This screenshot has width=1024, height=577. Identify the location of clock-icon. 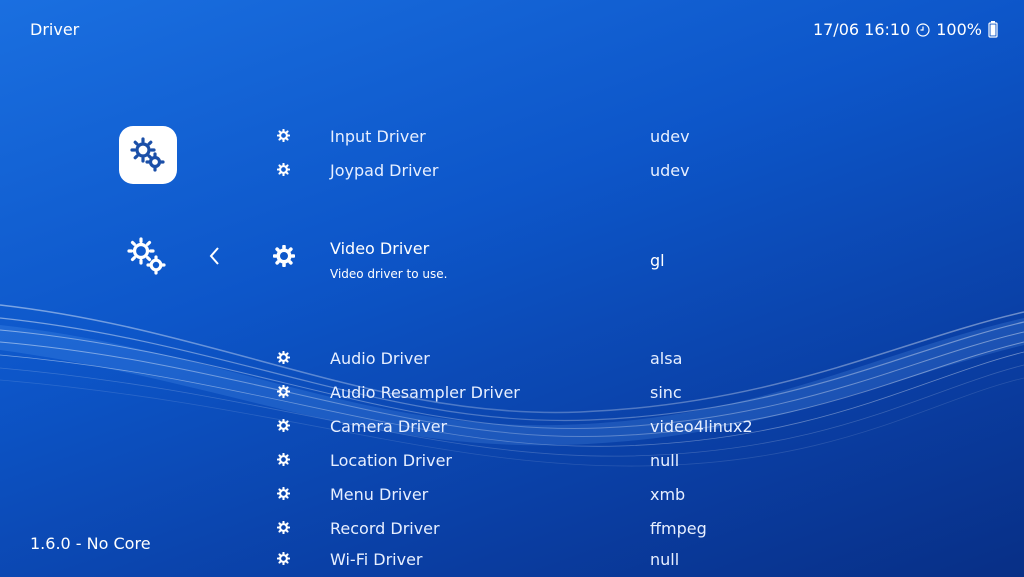
(923, 29).